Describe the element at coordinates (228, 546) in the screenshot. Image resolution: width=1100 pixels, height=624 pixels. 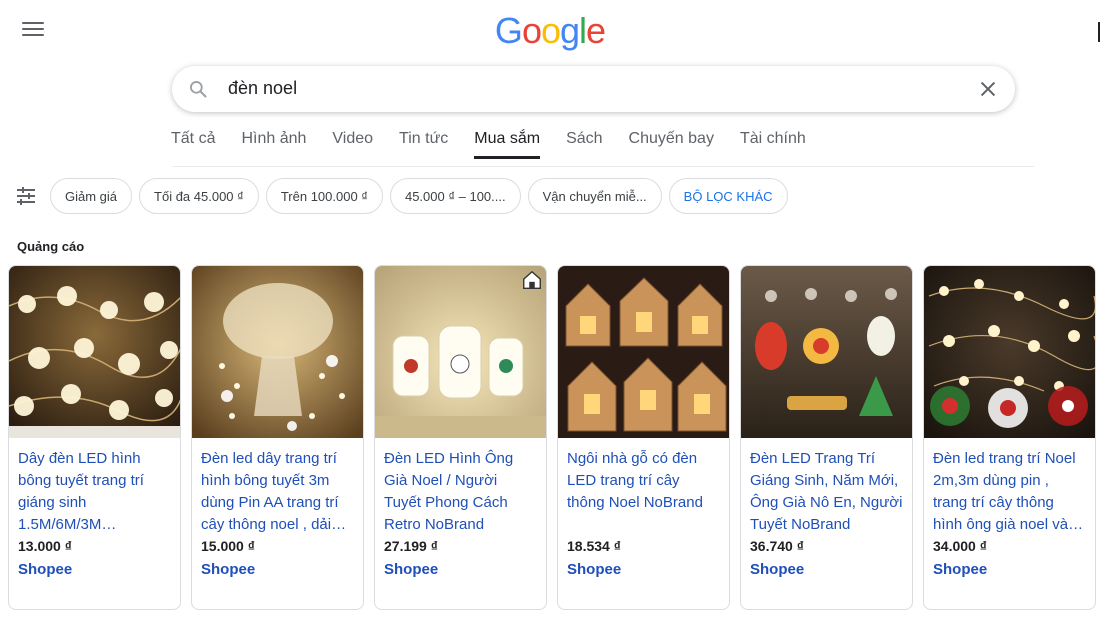
I see `product-price: 15.000 ₫` at that location.